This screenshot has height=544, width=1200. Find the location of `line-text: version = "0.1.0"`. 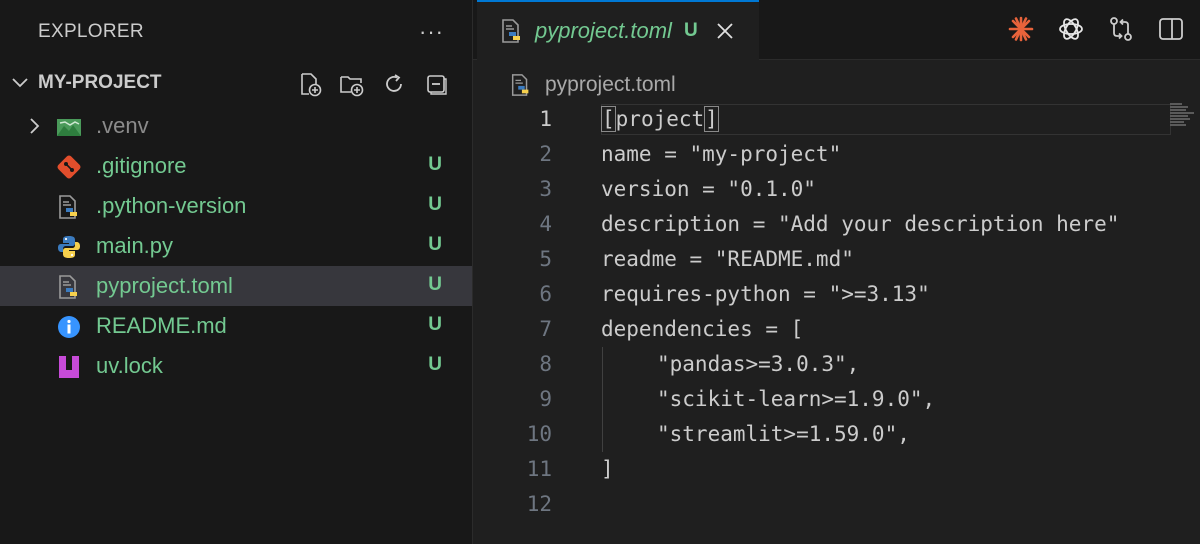

line-text: version = "0.1.0" is located at coordinates (708, 189).